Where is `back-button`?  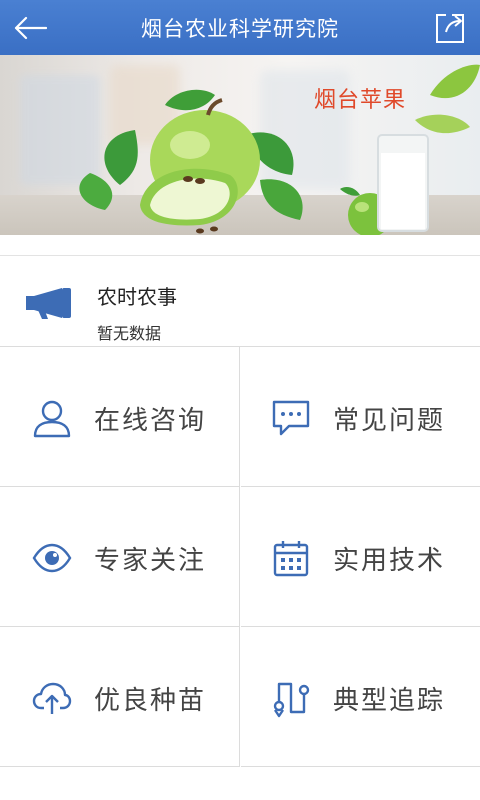
back-button is located at coordinates (30, 28).